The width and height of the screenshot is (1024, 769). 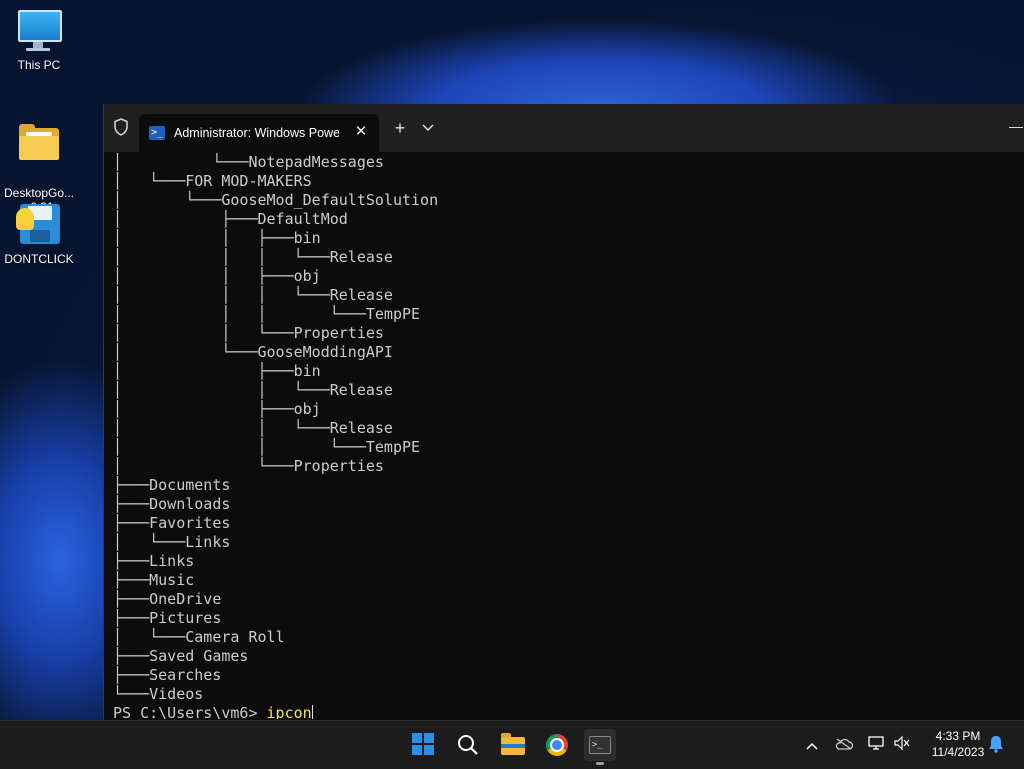 I want to click on chrome-button, so click(x=557, y=745).